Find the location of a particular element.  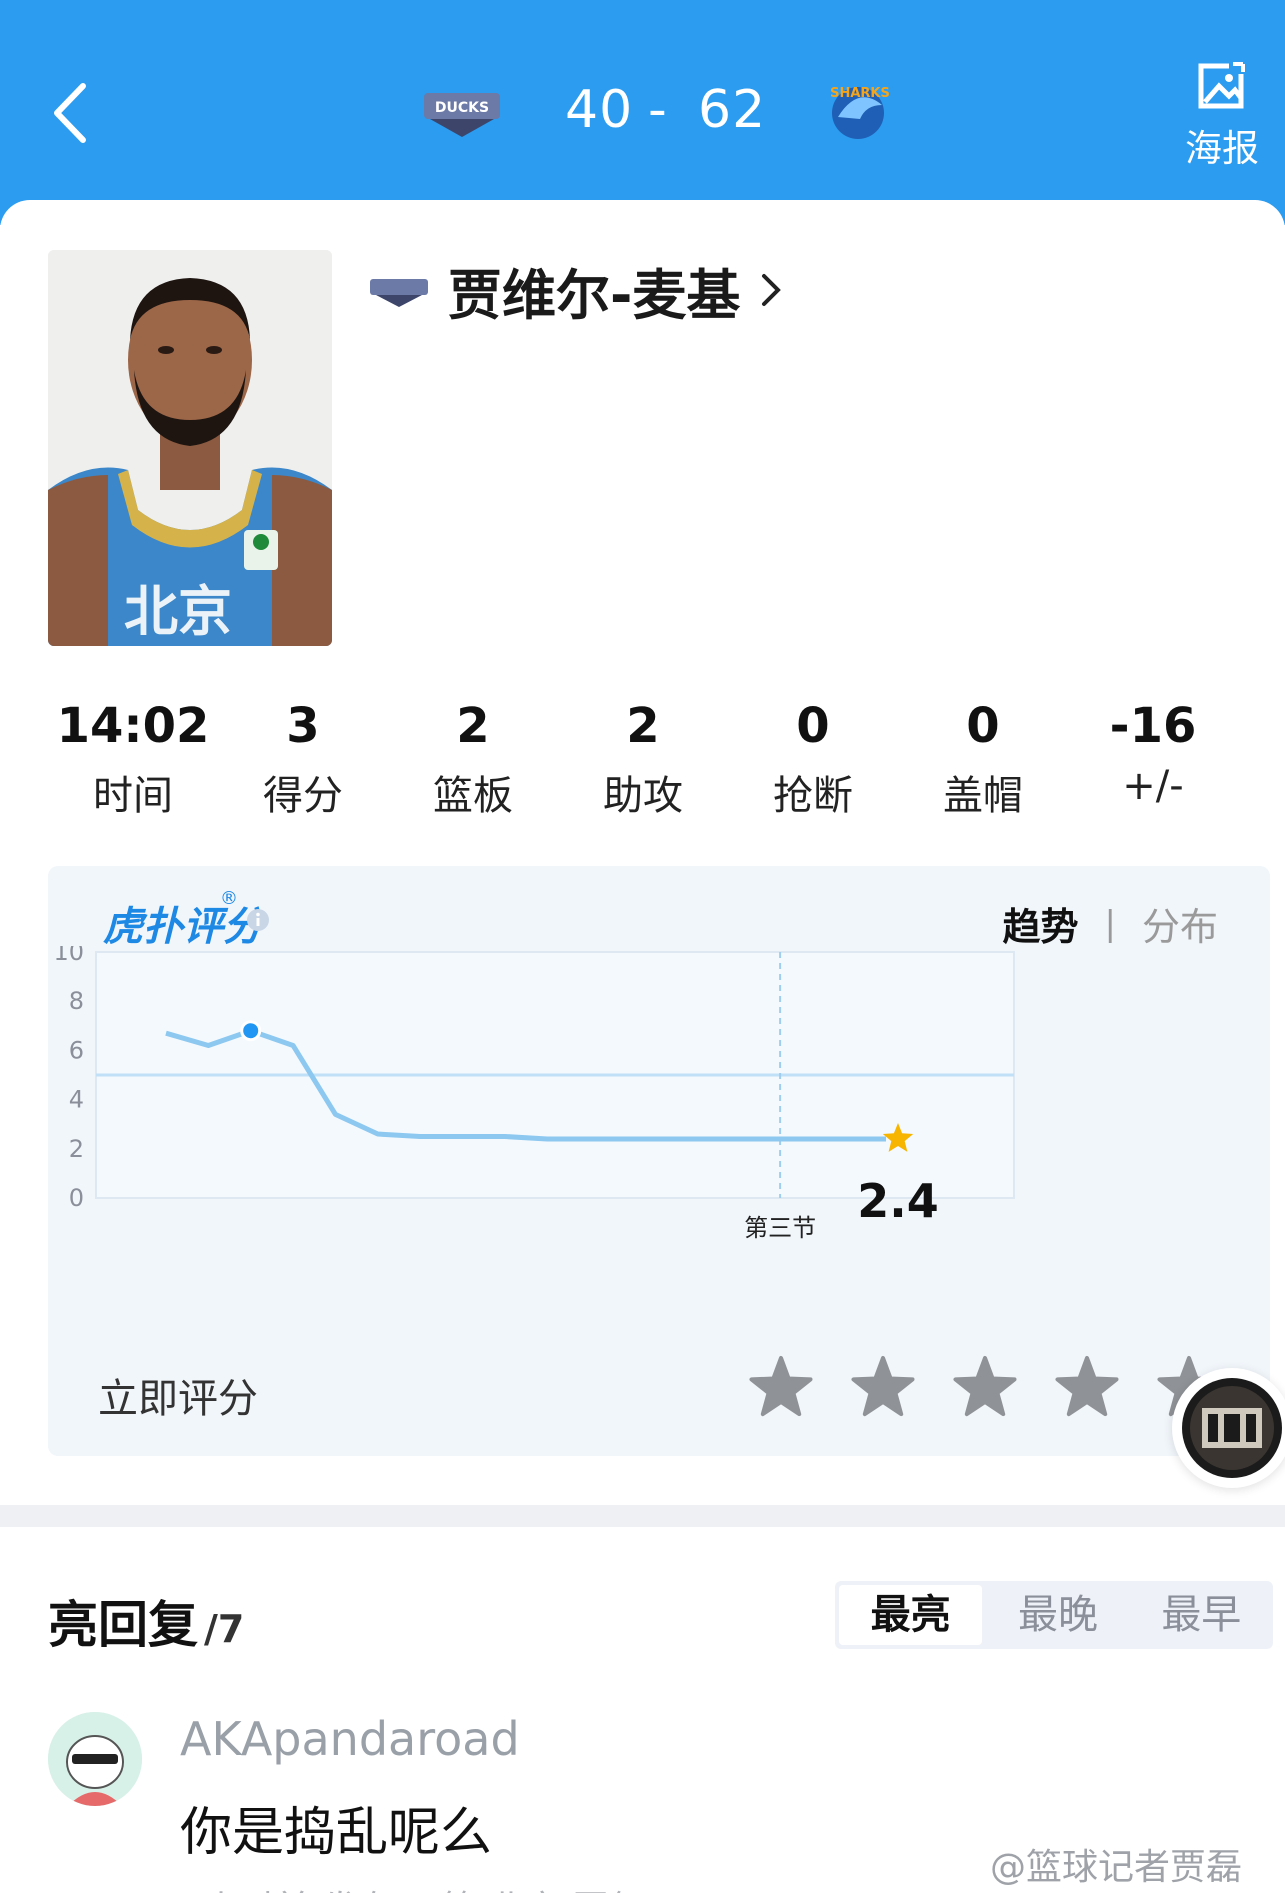

stat-label: +/- is located at coordinates (1153, 786).